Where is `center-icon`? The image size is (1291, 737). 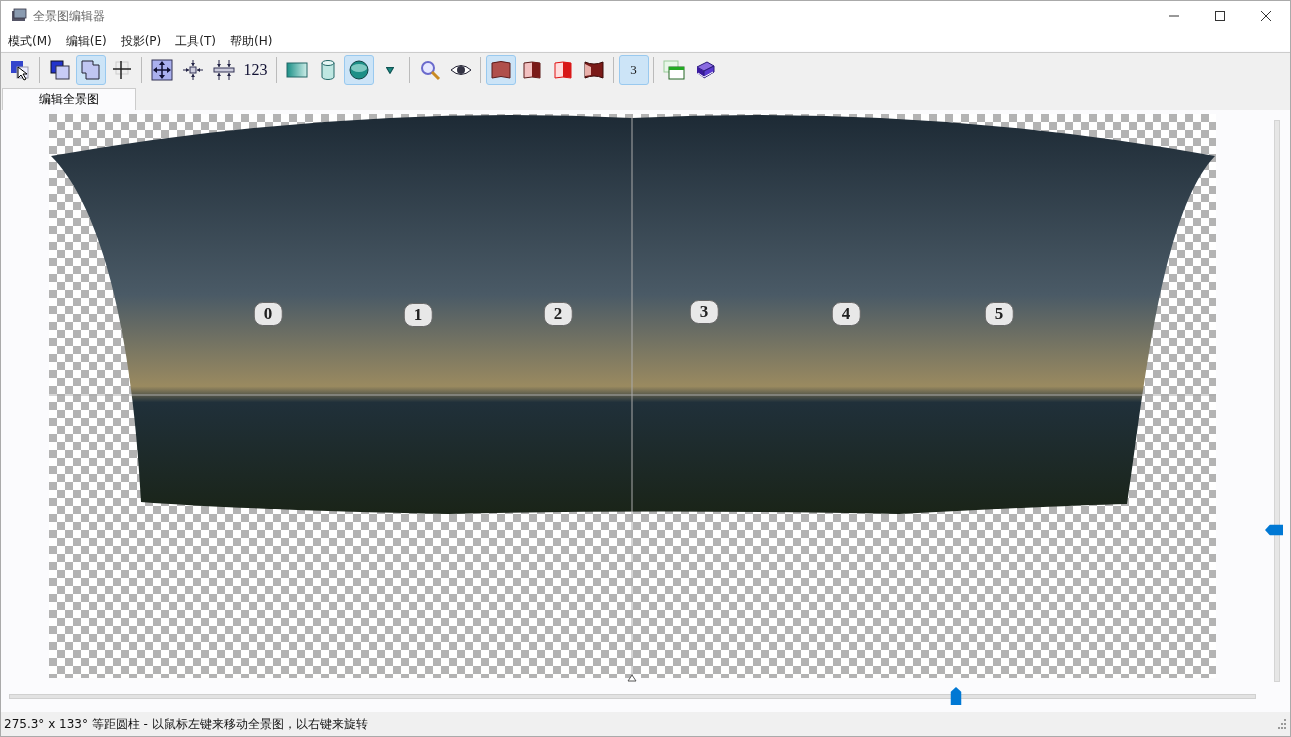 center-icon is located at coordinates (192, 70).